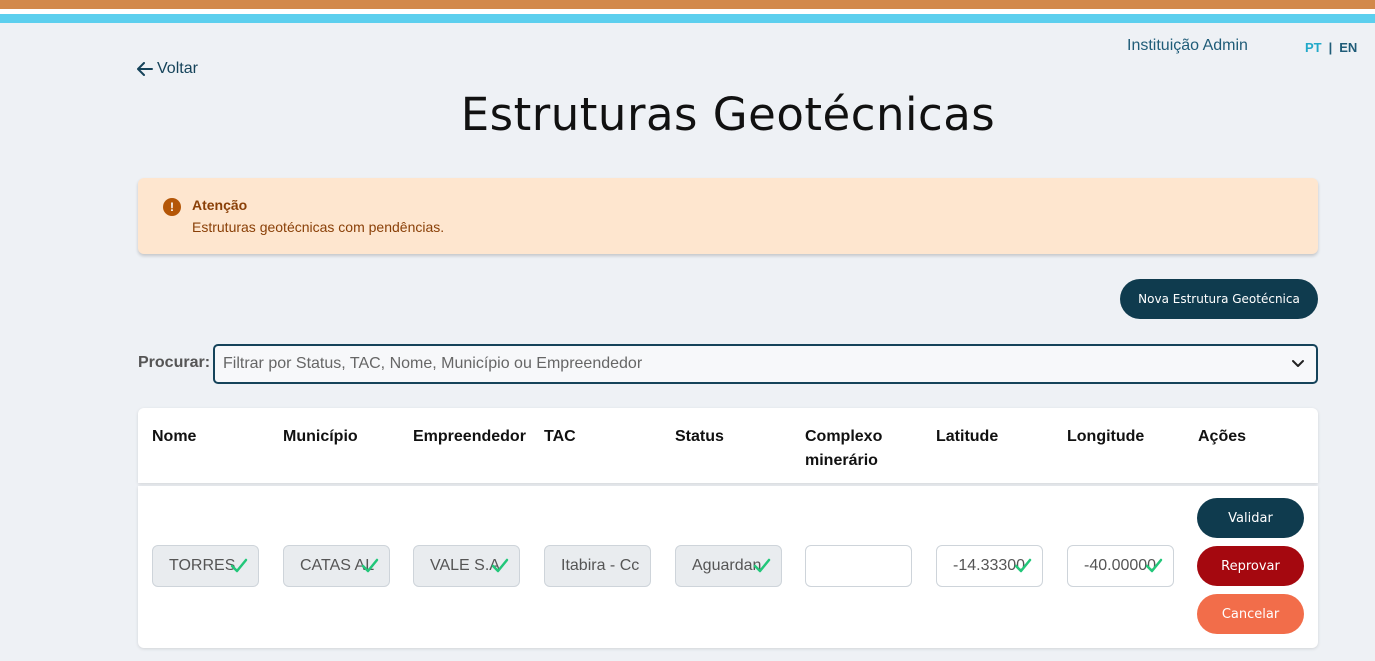 This screenshot has width=1375, height=661. I want to click on status-field: Aguardan, so click(728, 566).